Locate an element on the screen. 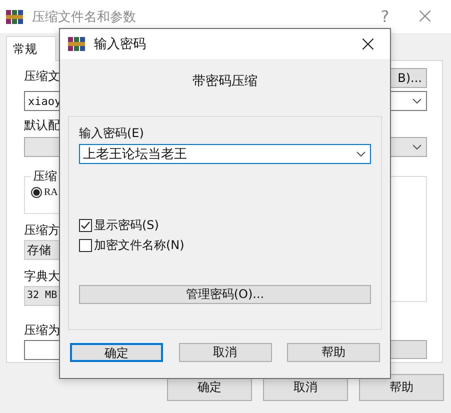 Image resolution: width=451 pixels, height=413 pixels. field-label: 压缩文 is located at coordinates (42, 76).